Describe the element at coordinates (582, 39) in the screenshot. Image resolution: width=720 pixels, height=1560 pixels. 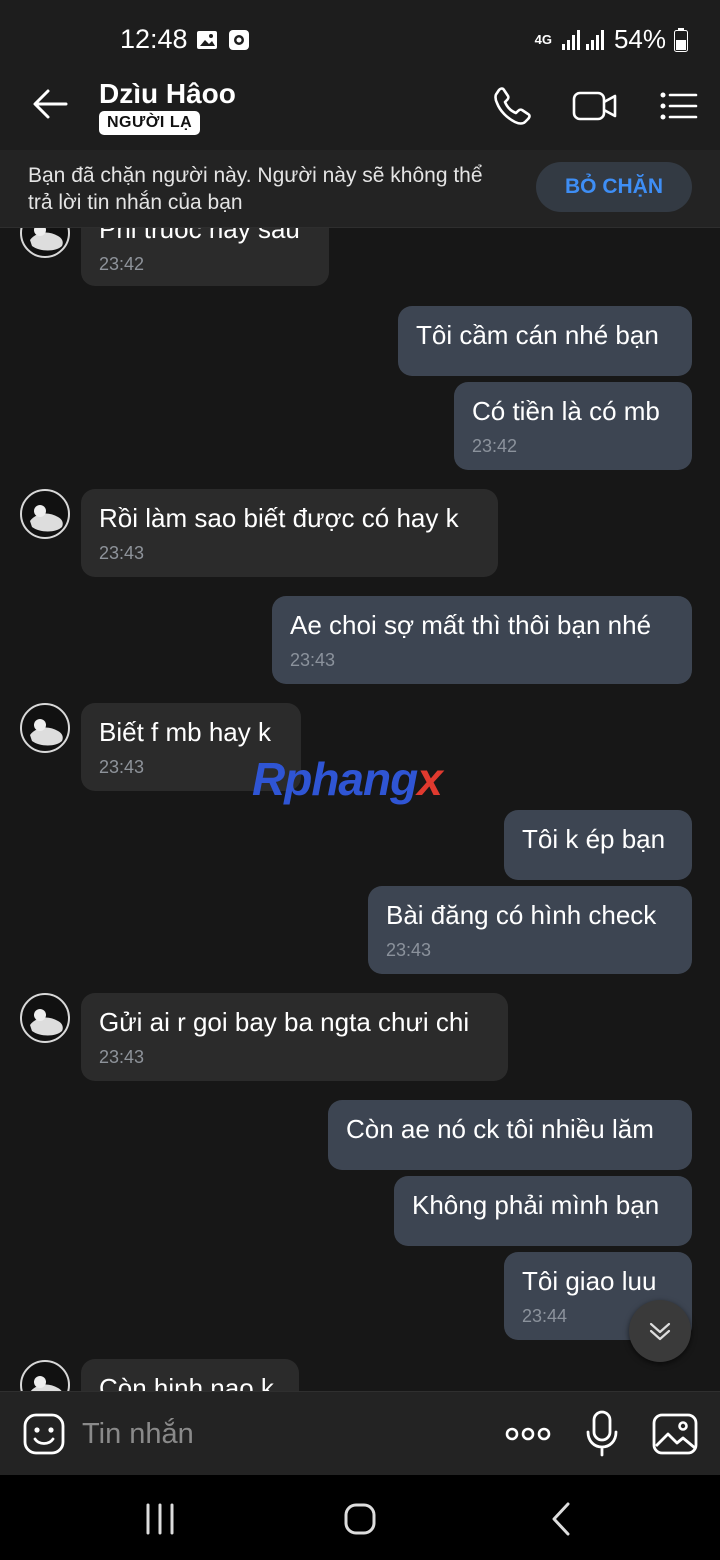
I see `signal-icon` at that location.